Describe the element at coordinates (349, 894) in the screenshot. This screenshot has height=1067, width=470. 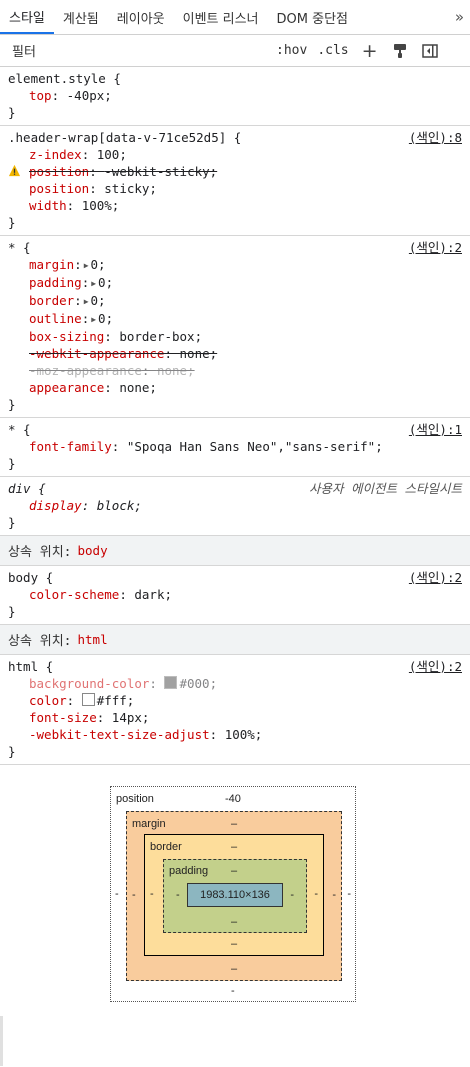
I see `position-right-value: -` at that location.